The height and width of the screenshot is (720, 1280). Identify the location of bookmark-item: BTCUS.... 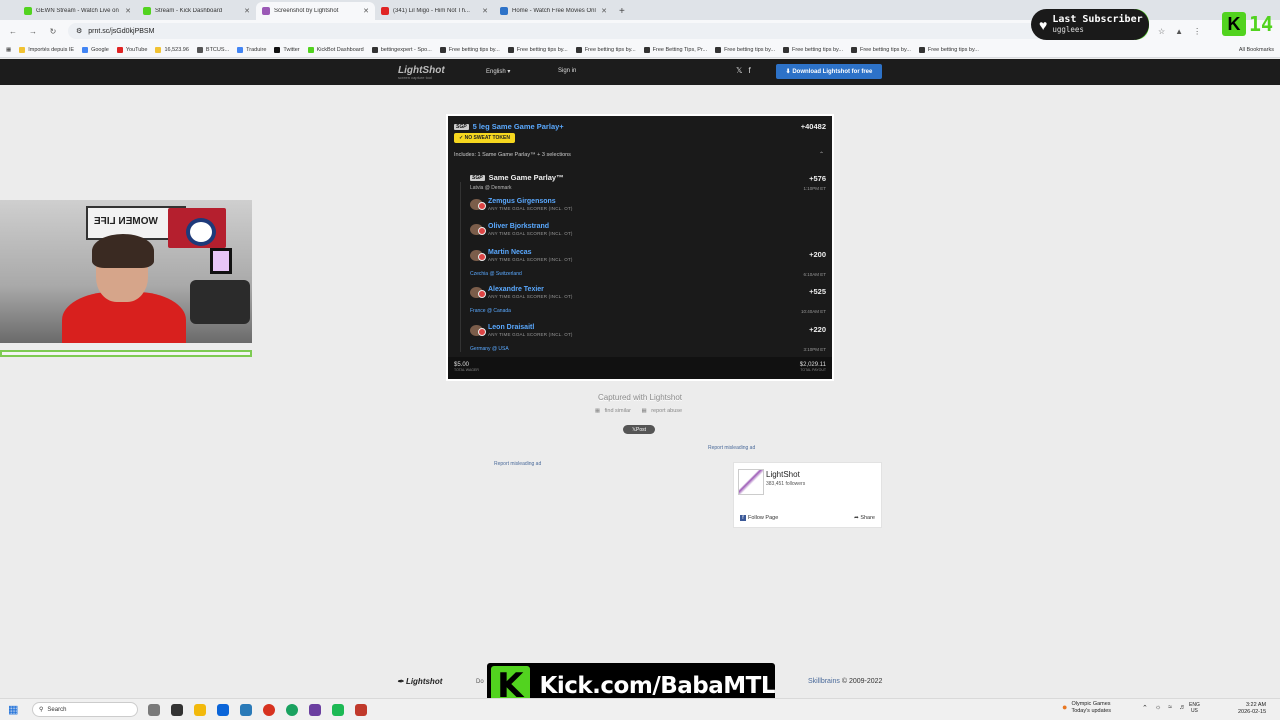
(212, 49).